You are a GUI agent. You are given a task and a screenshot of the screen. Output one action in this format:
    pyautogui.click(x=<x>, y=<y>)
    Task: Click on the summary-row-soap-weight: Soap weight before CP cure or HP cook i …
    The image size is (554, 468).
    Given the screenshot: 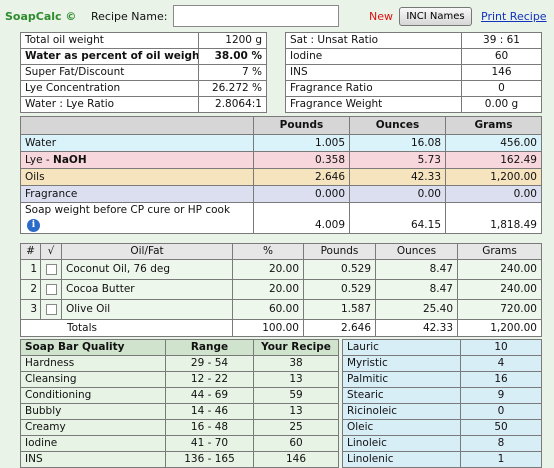 What is the action you would take?
    pyautogui.click(x=281, y=218)
    